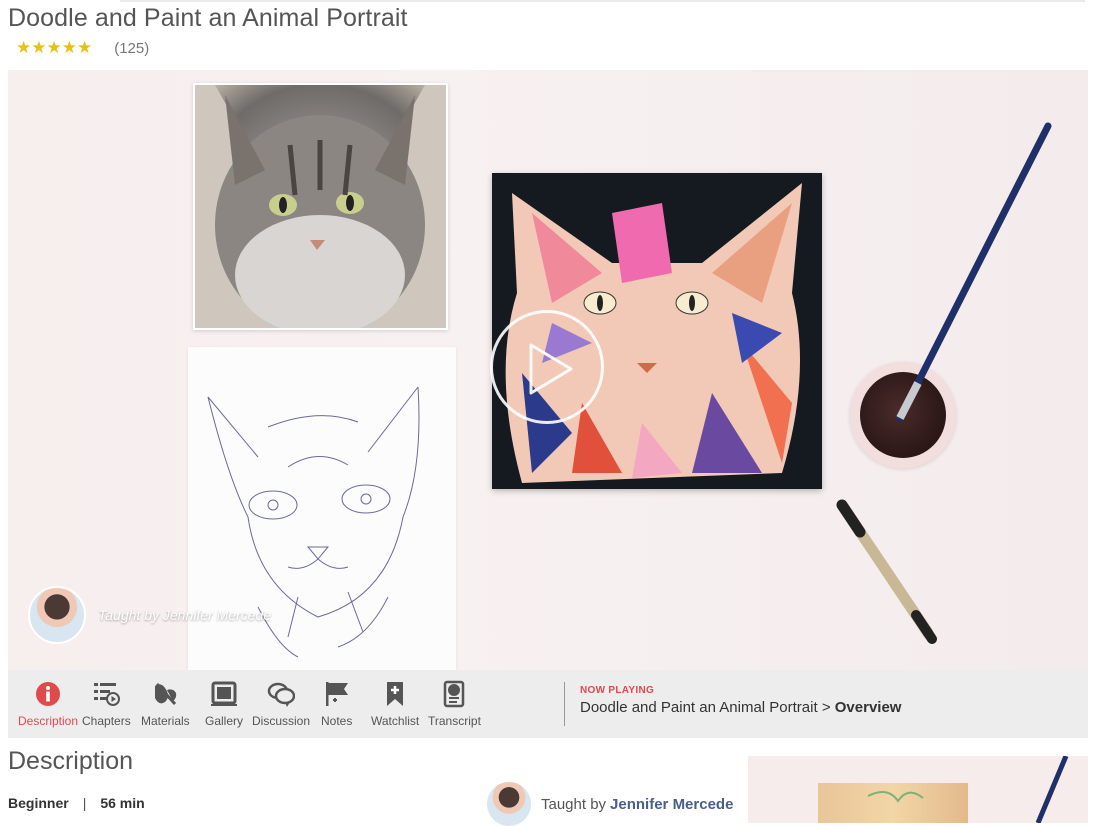  What do you see at coordinates (185, 615) in the screenshot?
I see `instructor-caption: Taught by Jennifer Mercede` at bounding box center [185, 615].